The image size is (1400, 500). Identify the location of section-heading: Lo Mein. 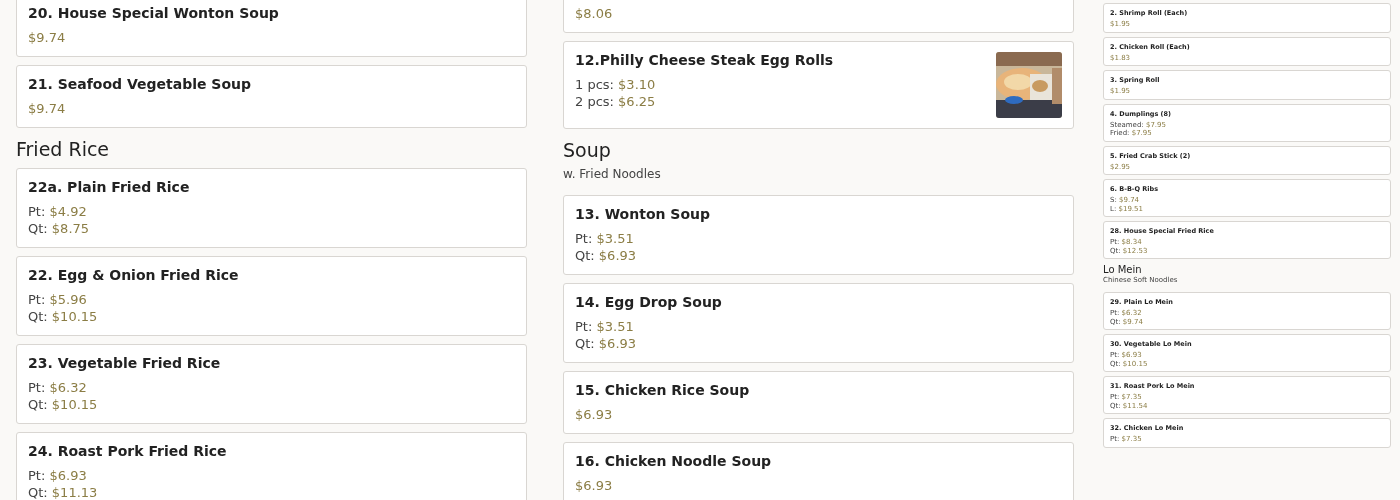
(1123, 269).